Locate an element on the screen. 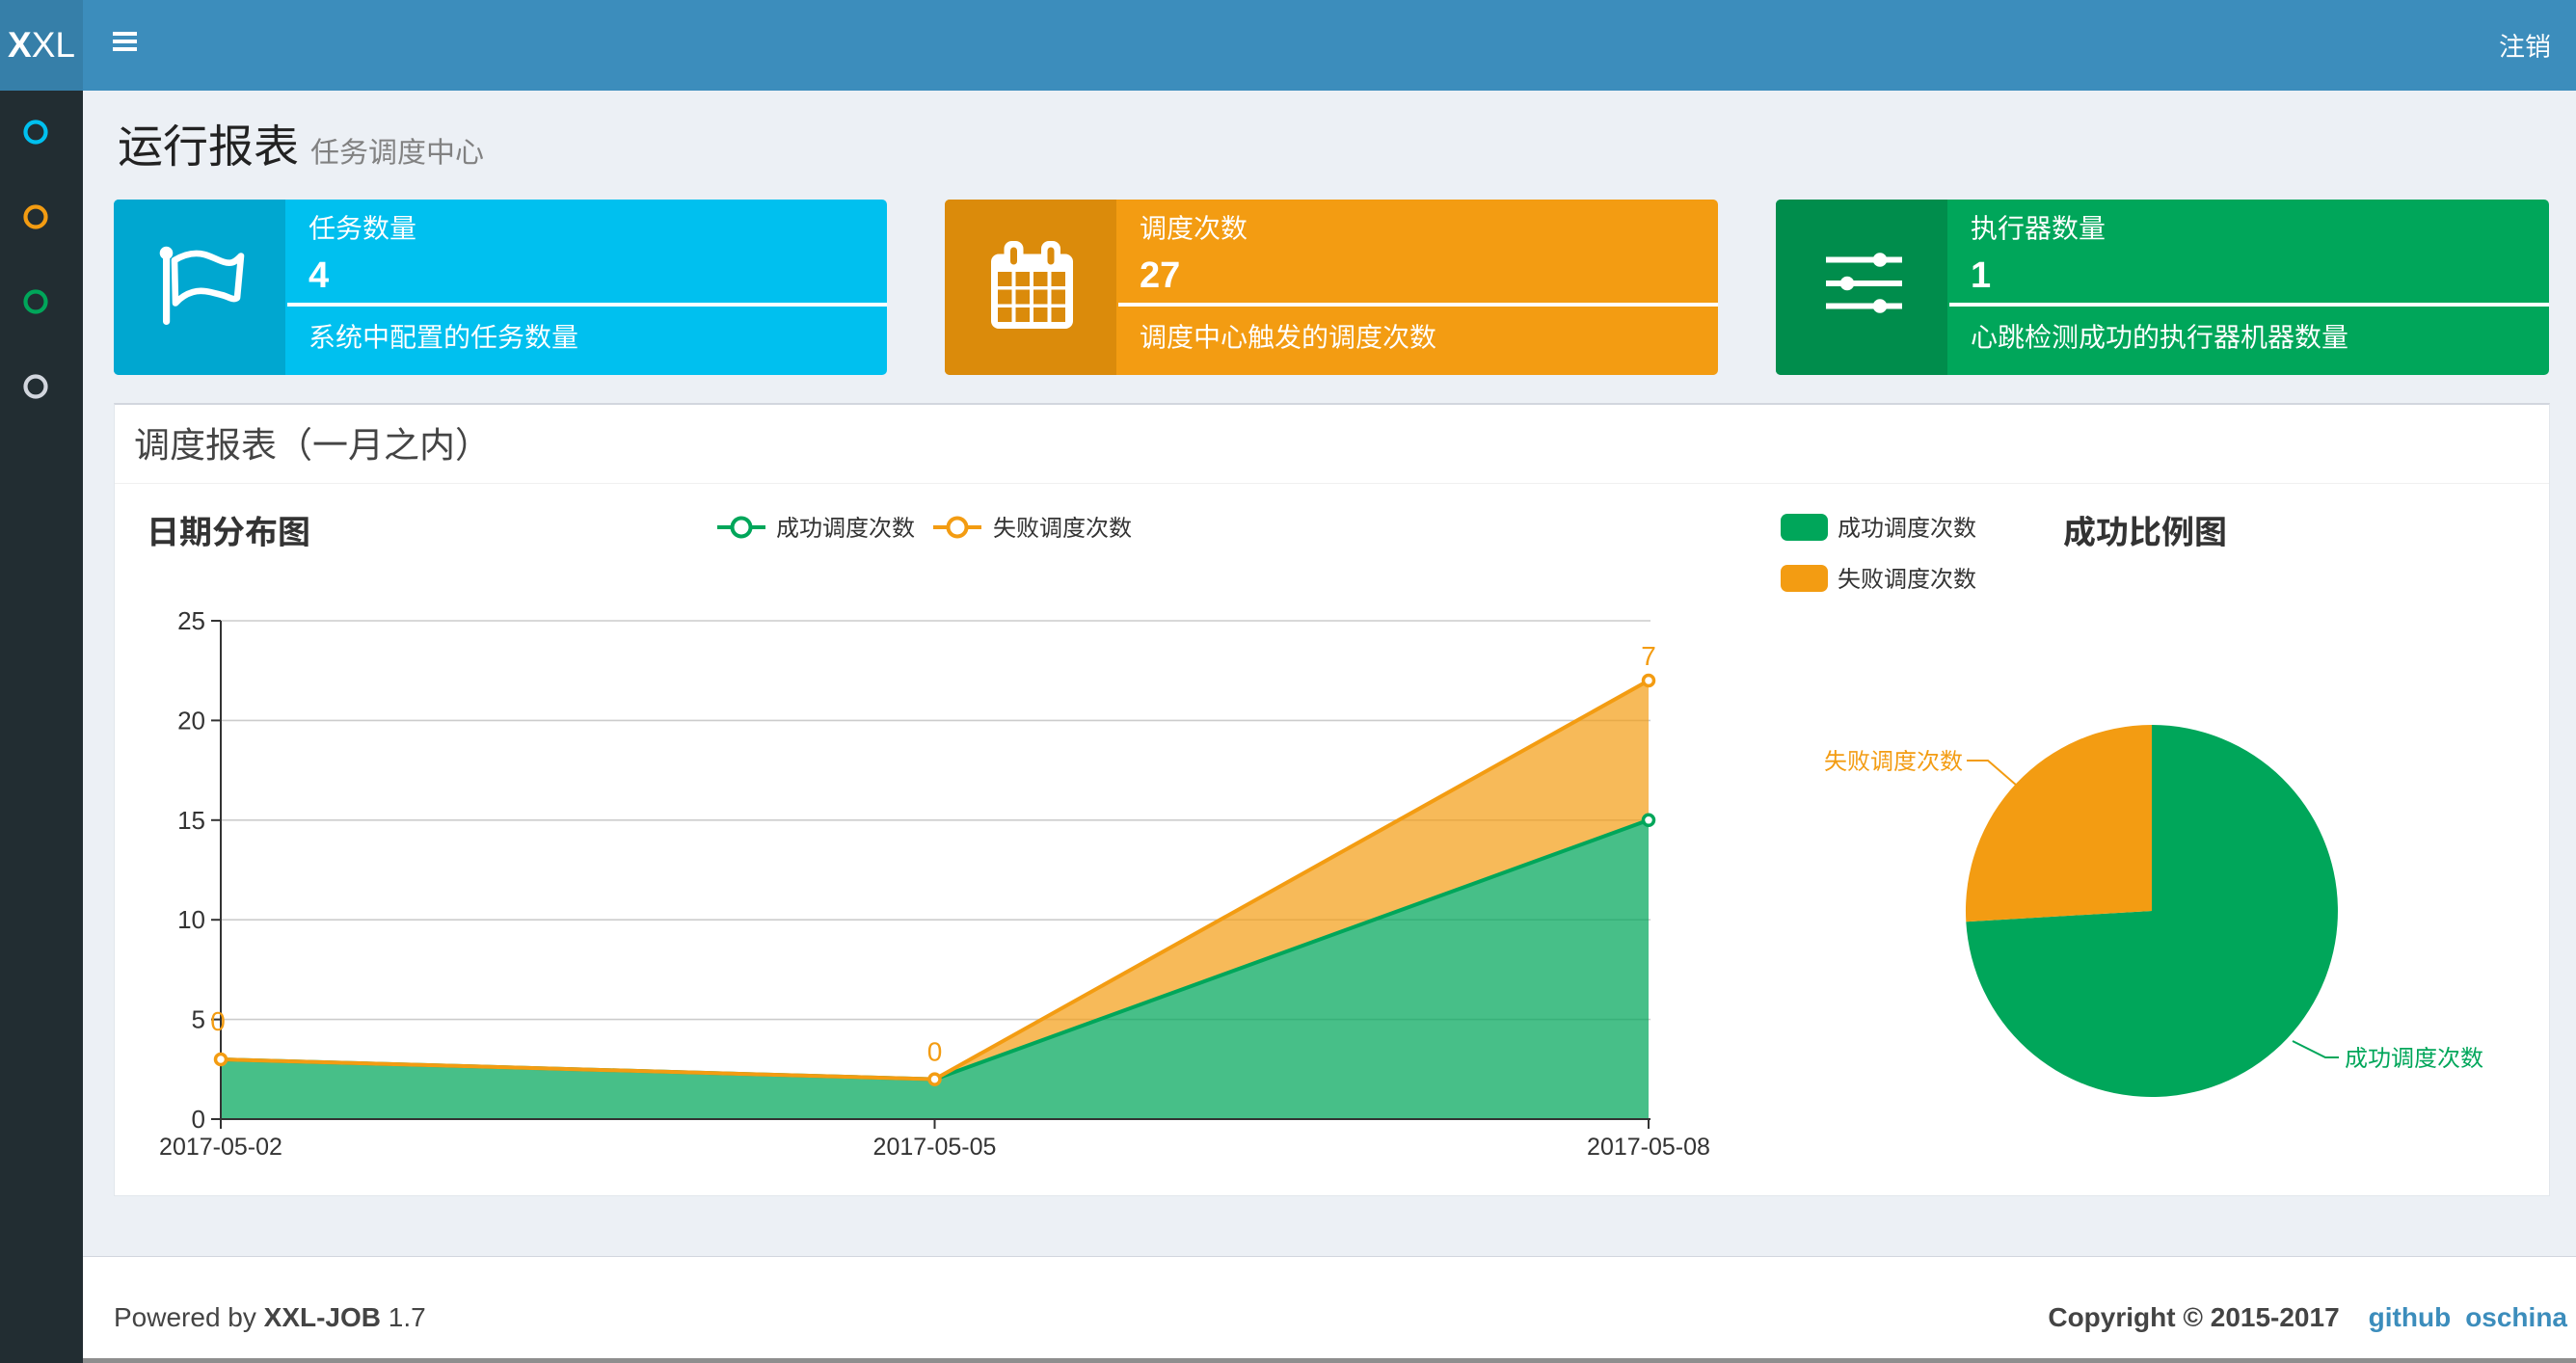 This screenshot has width=2576, height=1363. svg-text: 2017-05-02 is located at coordinates (221, 1147).